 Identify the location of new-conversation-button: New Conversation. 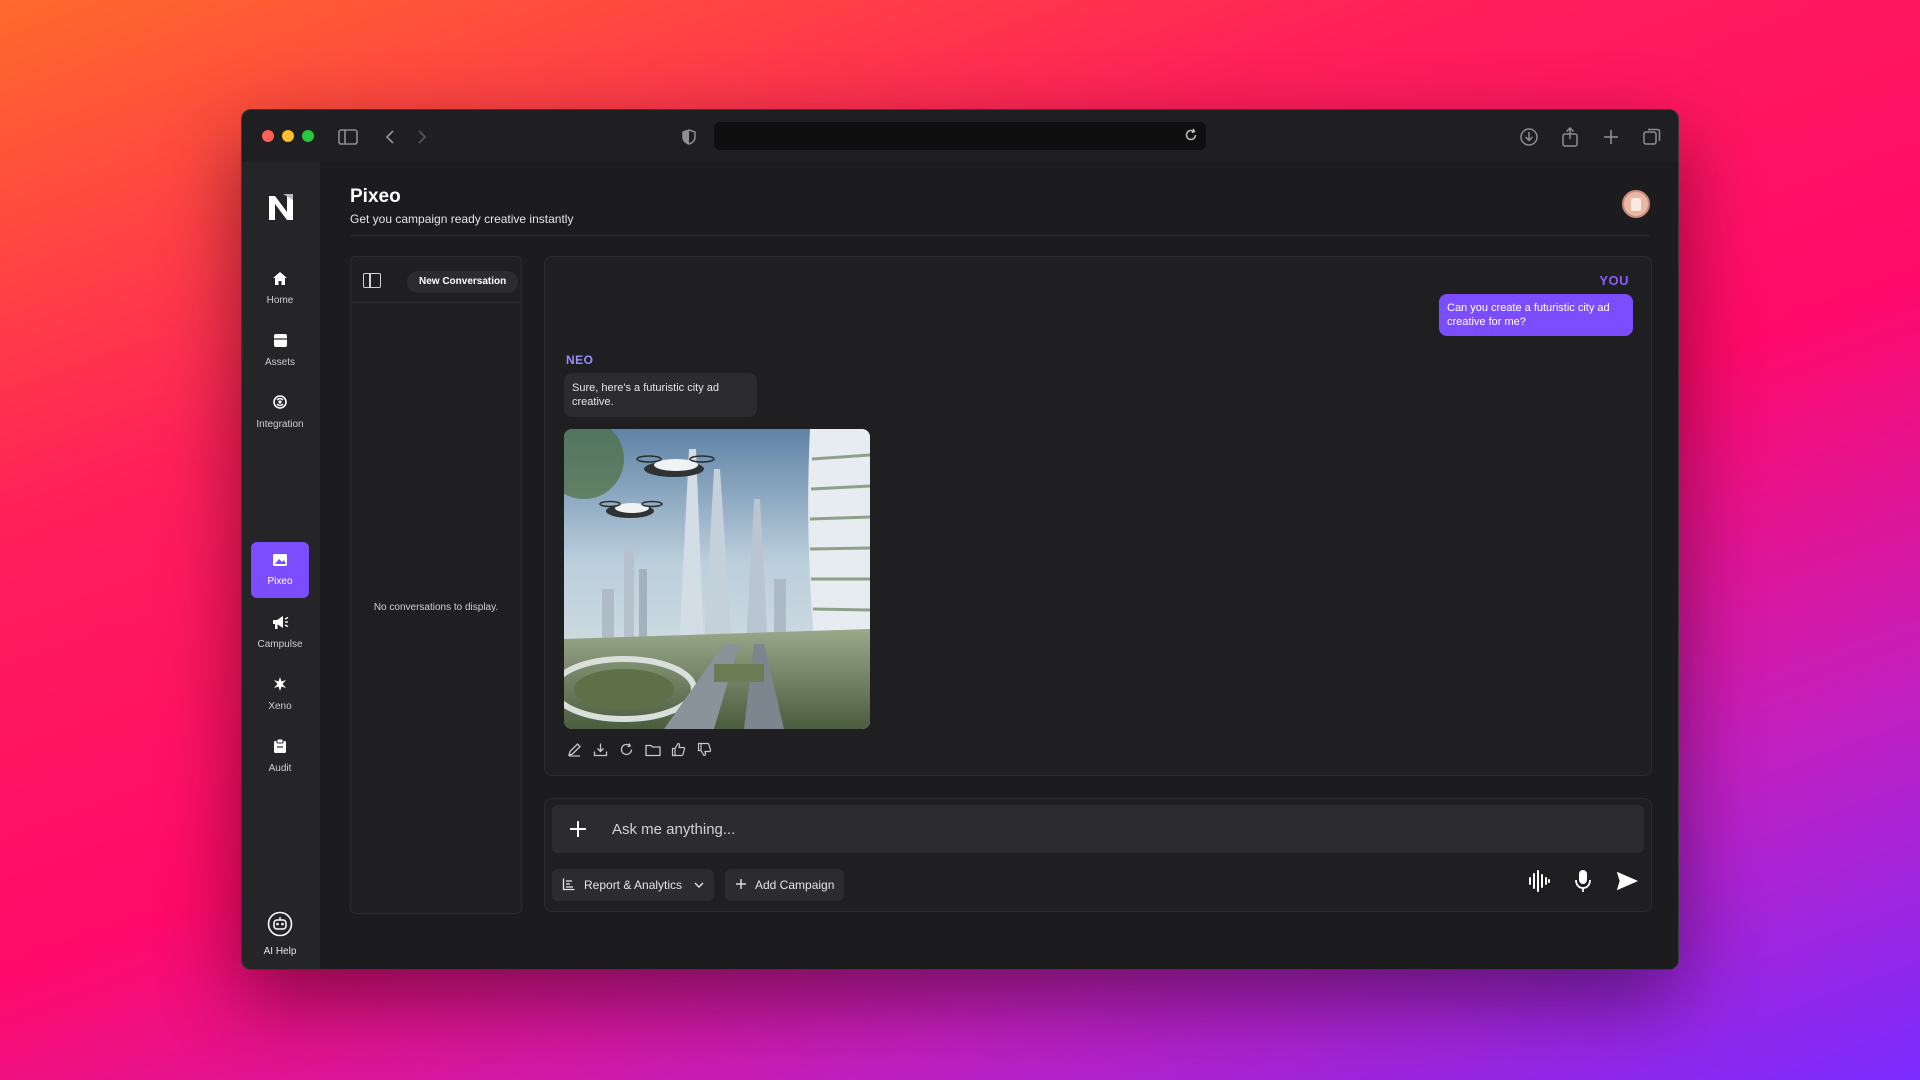
(463, 282).